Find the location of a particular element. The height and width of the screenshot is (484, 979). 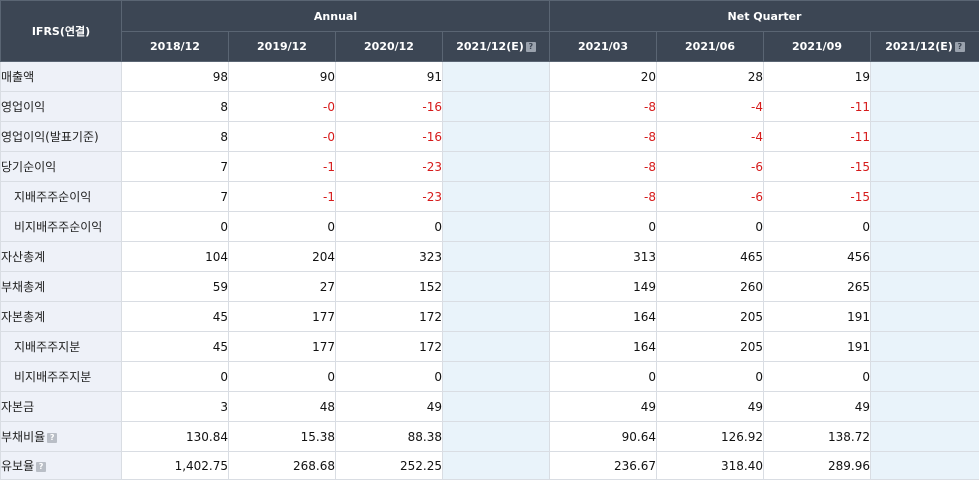

row-label-text: 매출액 is located at coordinates (18, 77).